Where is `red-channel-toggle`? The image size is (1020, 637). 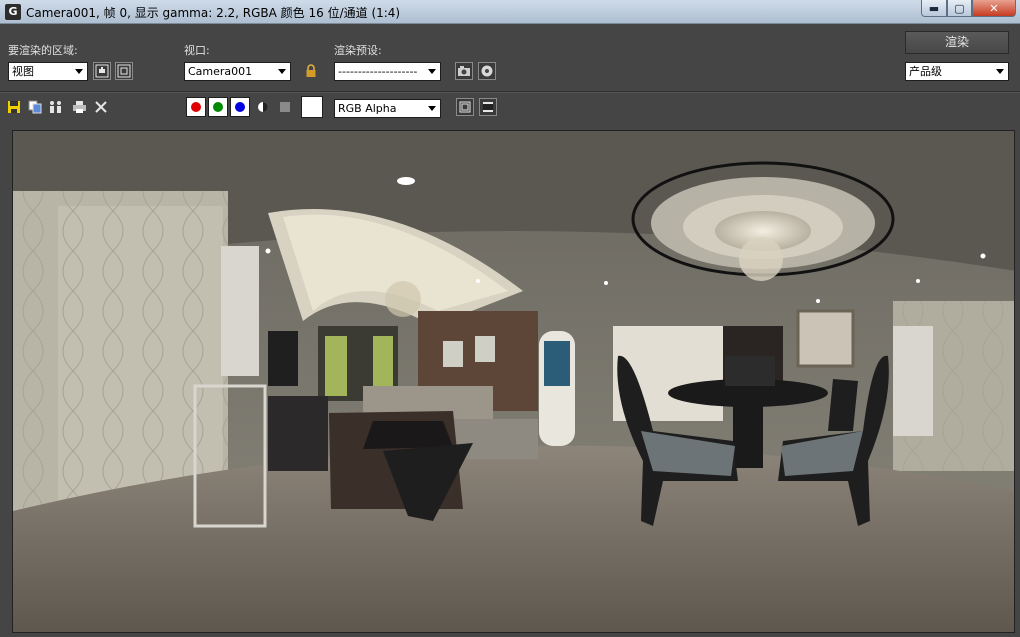
red-channel-toggle is located at coordinates (196, 107).